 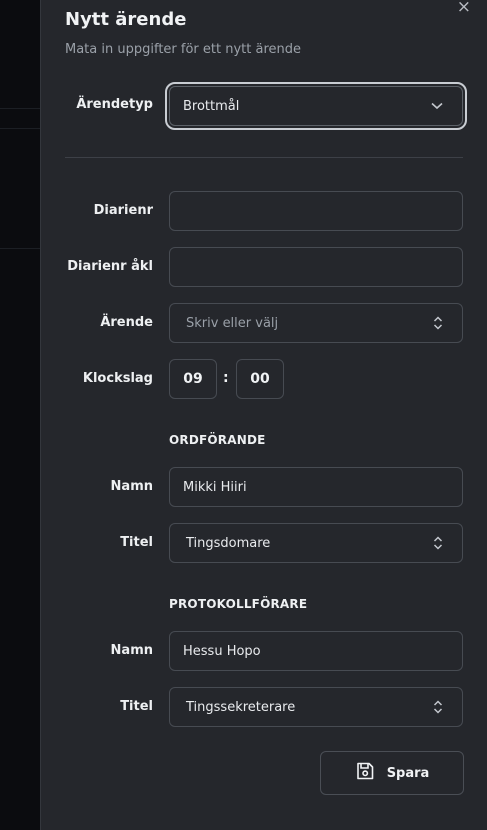 What do you see at coordinates (260, 379) in the screenshot?
I see `minute-input: 00` at bounding box center [260, 379].